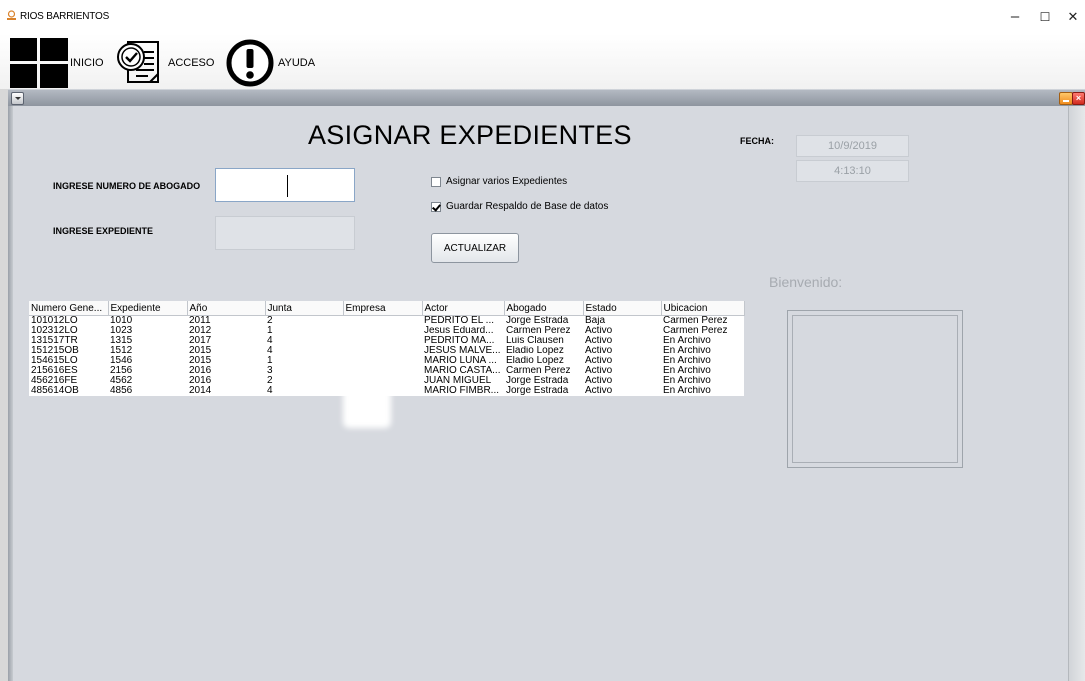 The height and width of the screenshot is (681, 1085). What do you see at coordinates (1066, 98) in the screenshot?
I see `frame-minimize-icon` at bounding box center [1066, 98].